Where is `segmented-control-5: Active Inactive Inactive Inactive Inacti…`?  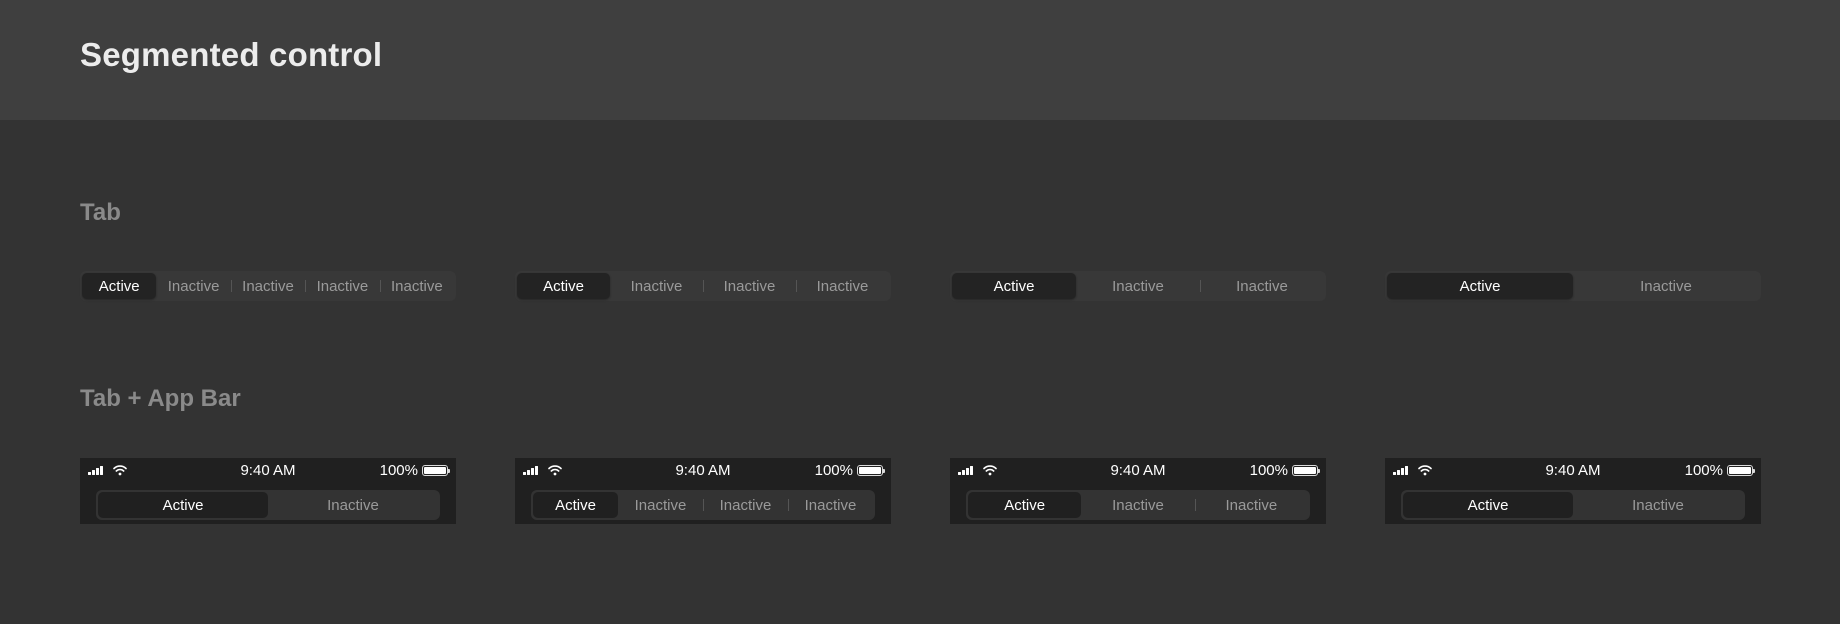 segmented-control-5: Active Inactive Inactive Inactive Inacti… is located at coordinates (268, 286).